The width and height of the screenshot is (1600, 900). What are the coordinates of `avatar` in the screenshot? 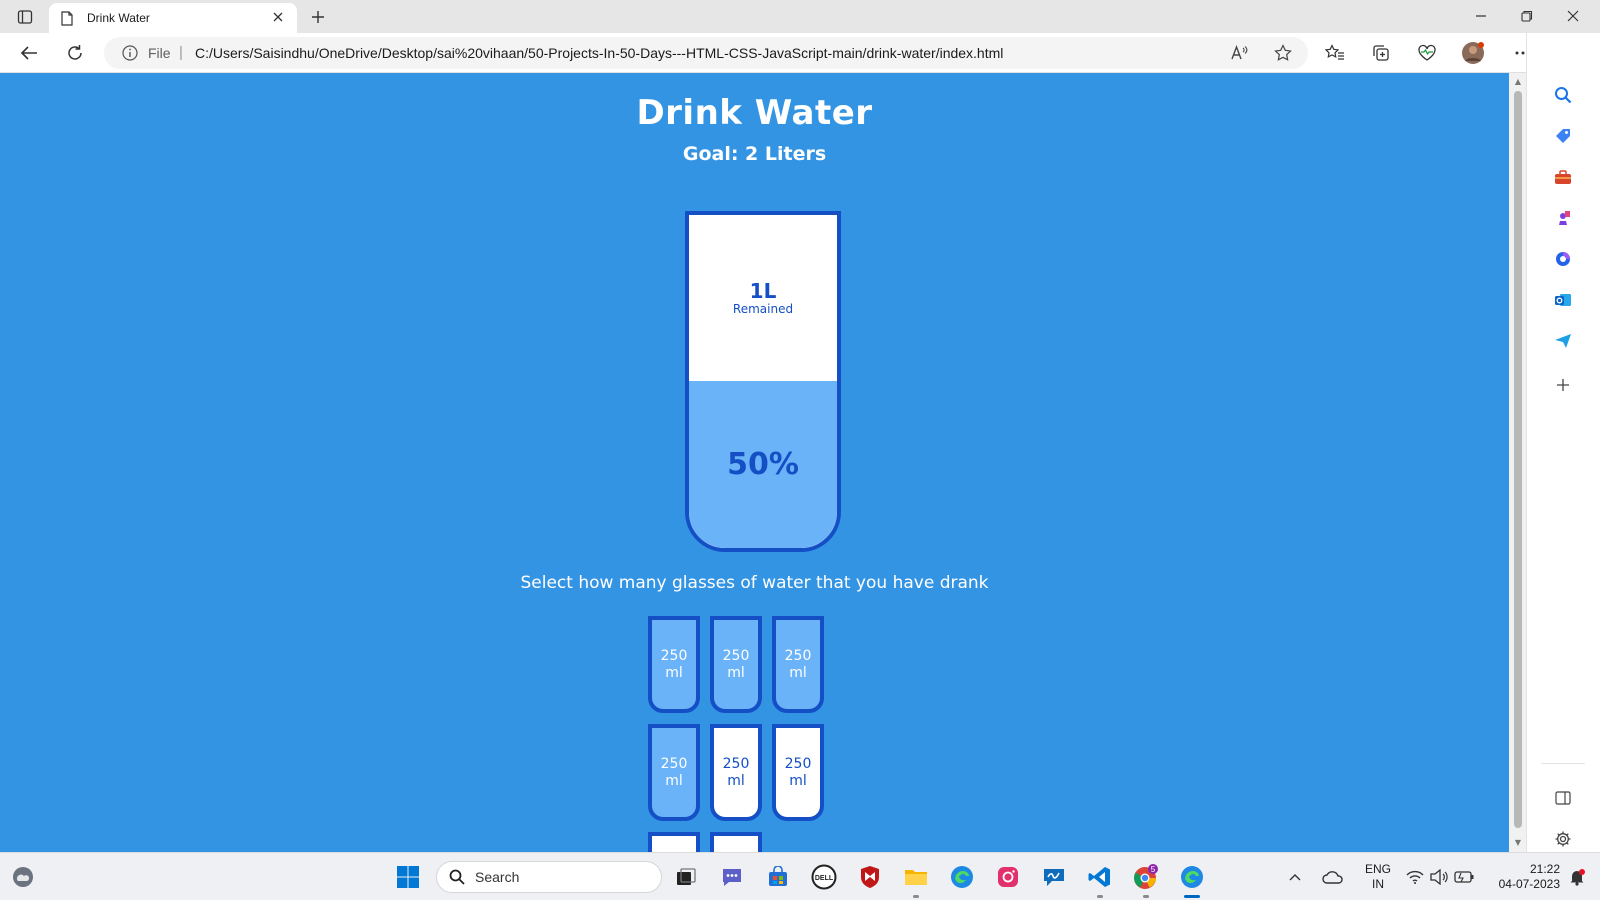 It's located at (1473, 53).